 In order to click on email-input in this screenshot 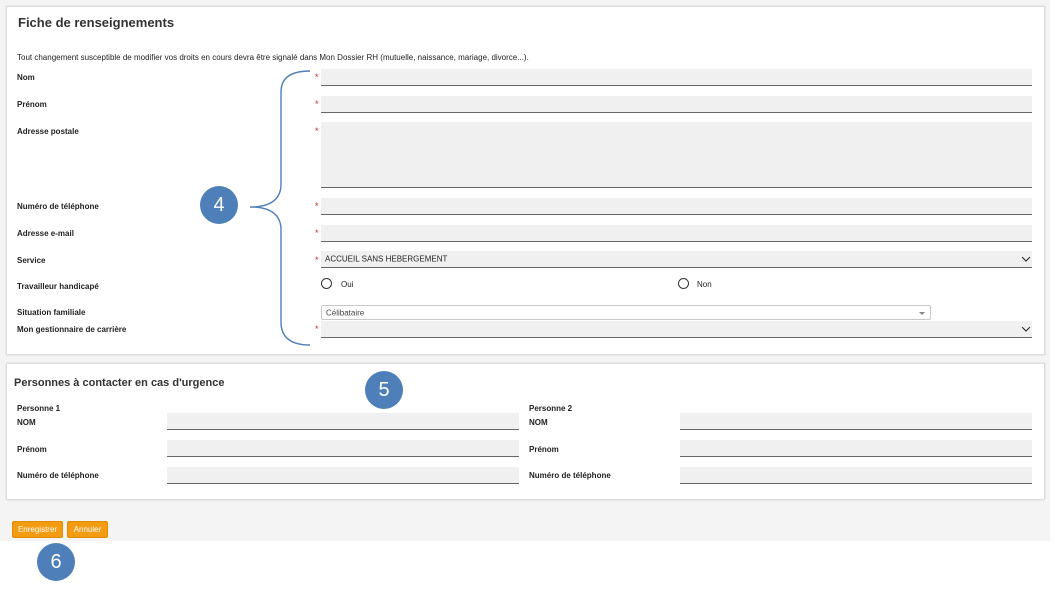, I will do `click(676, 233)`.